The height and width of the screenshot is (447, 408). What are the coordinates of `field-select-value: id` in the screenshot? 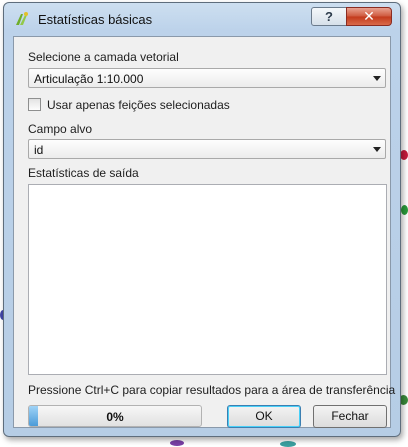 It's located at (39, 150).